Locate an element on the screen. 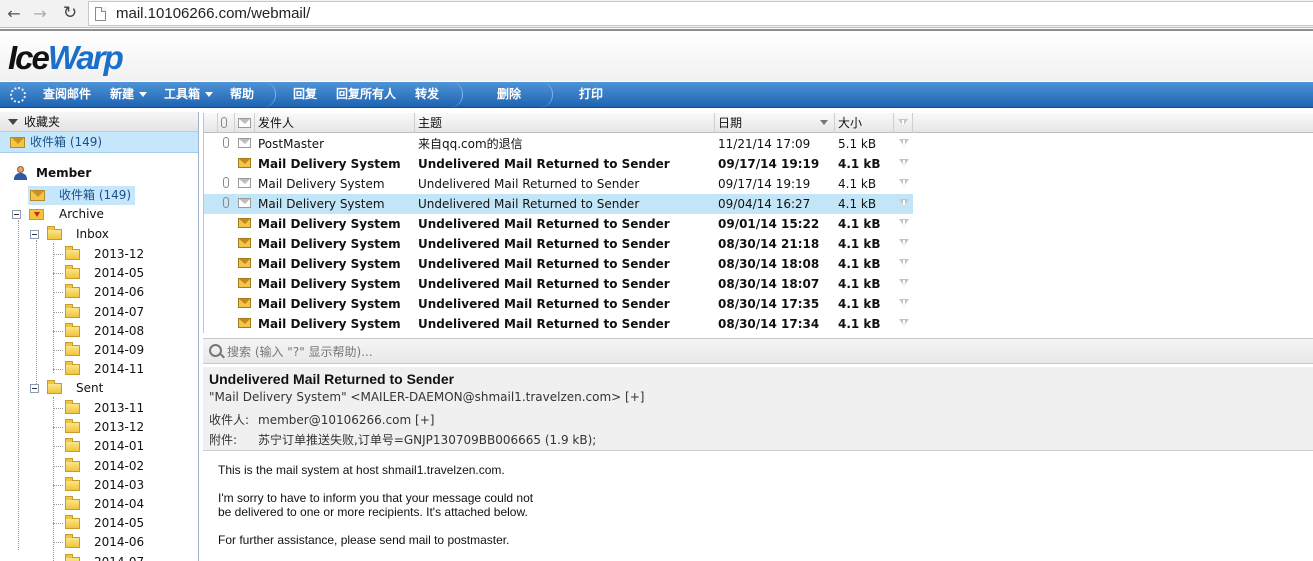  sidebar-folder-item: 2014-11 is located at coordinates (98, 369).